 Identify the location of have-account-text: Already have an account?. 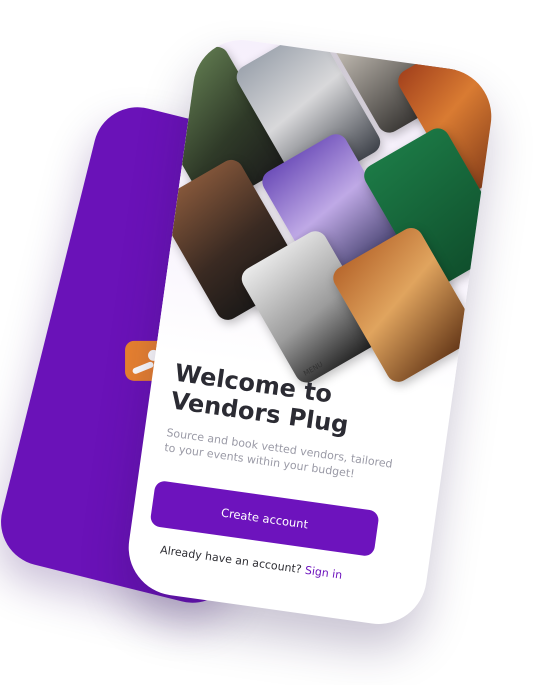
(231, 560).